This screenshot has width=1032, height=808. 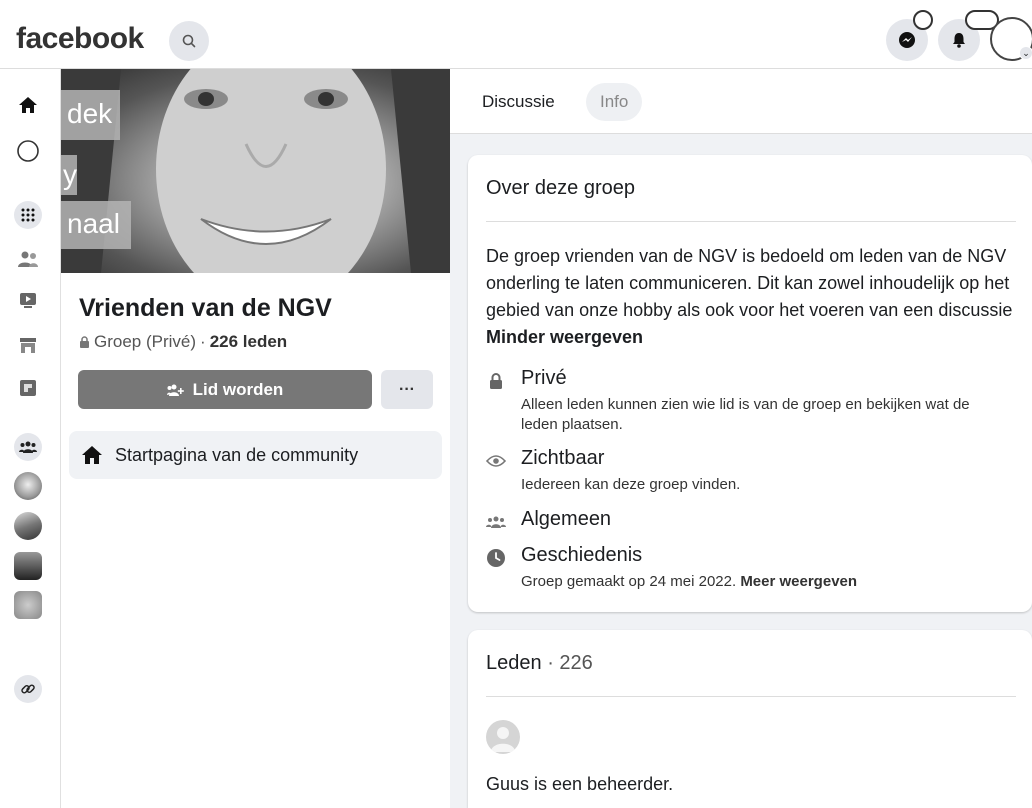 I want to click on community-home-link: Startpagina van de community, so click(x=255, y=455).